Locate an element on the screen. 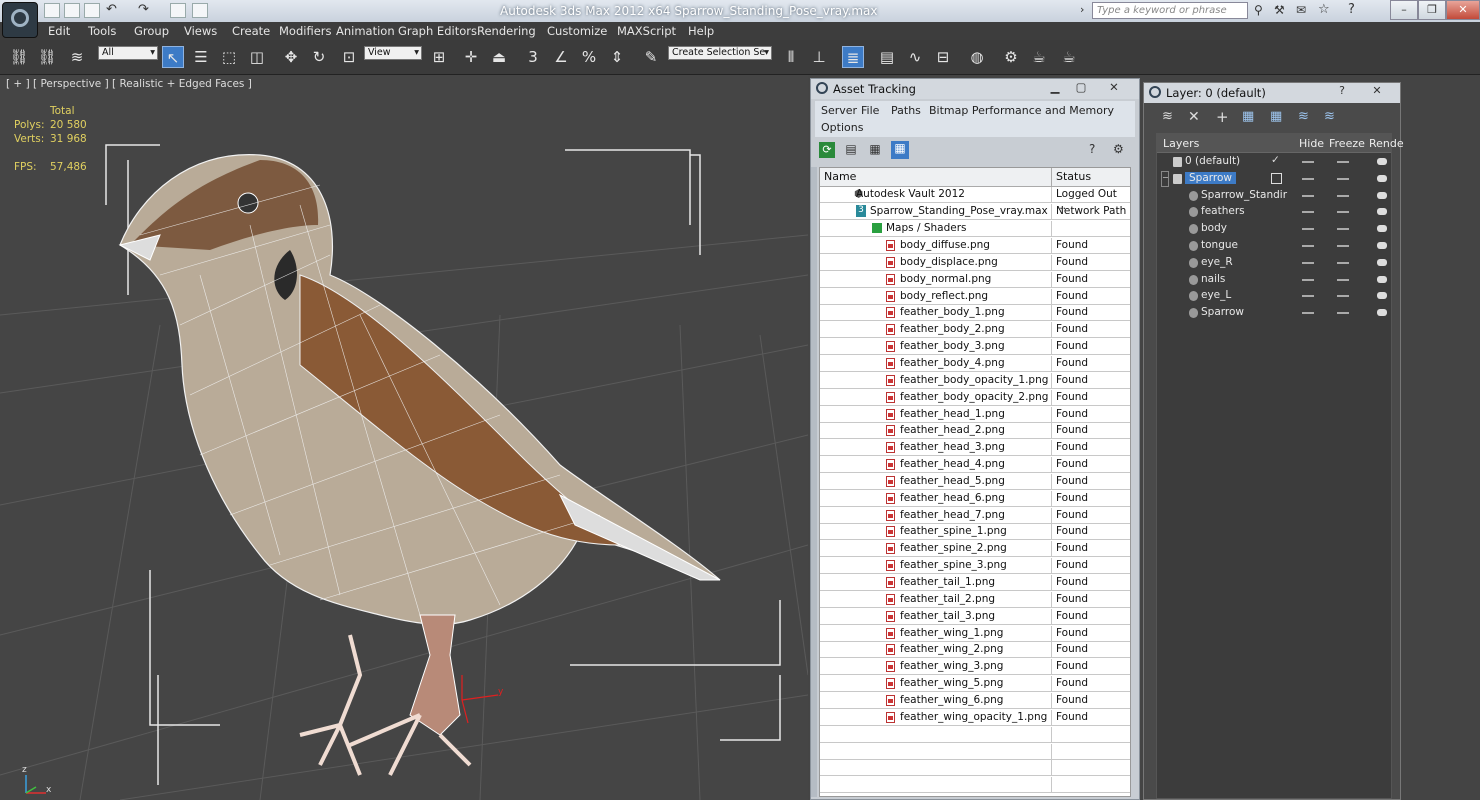 This screenshot has width=1480, height=800. menu-paths: Paths is located at coordinates (906, 110).